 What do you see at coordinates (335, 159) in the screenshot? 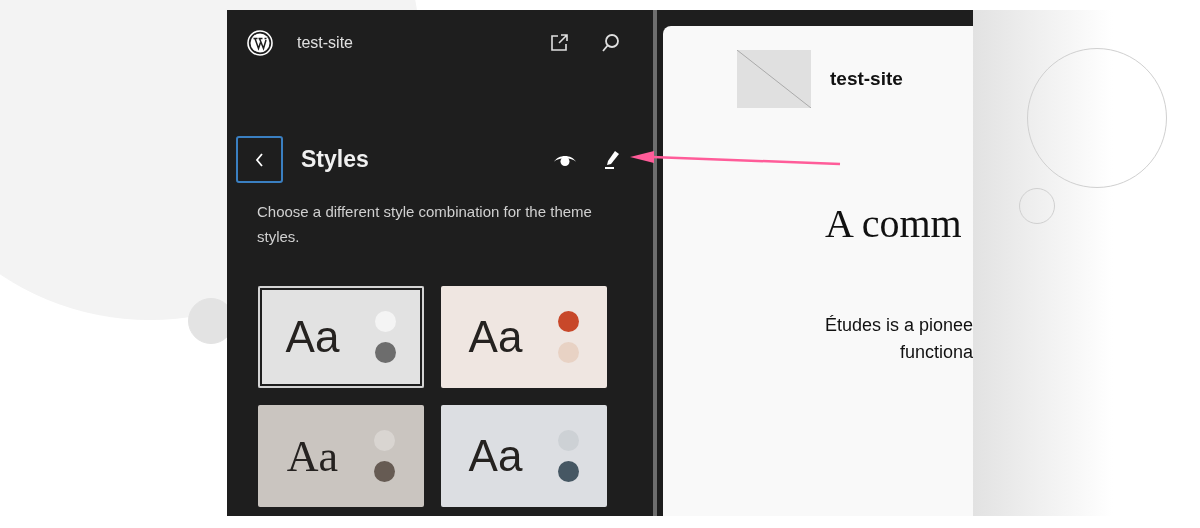
I see `panel-title: Styles` at bounding box center [335, 159].